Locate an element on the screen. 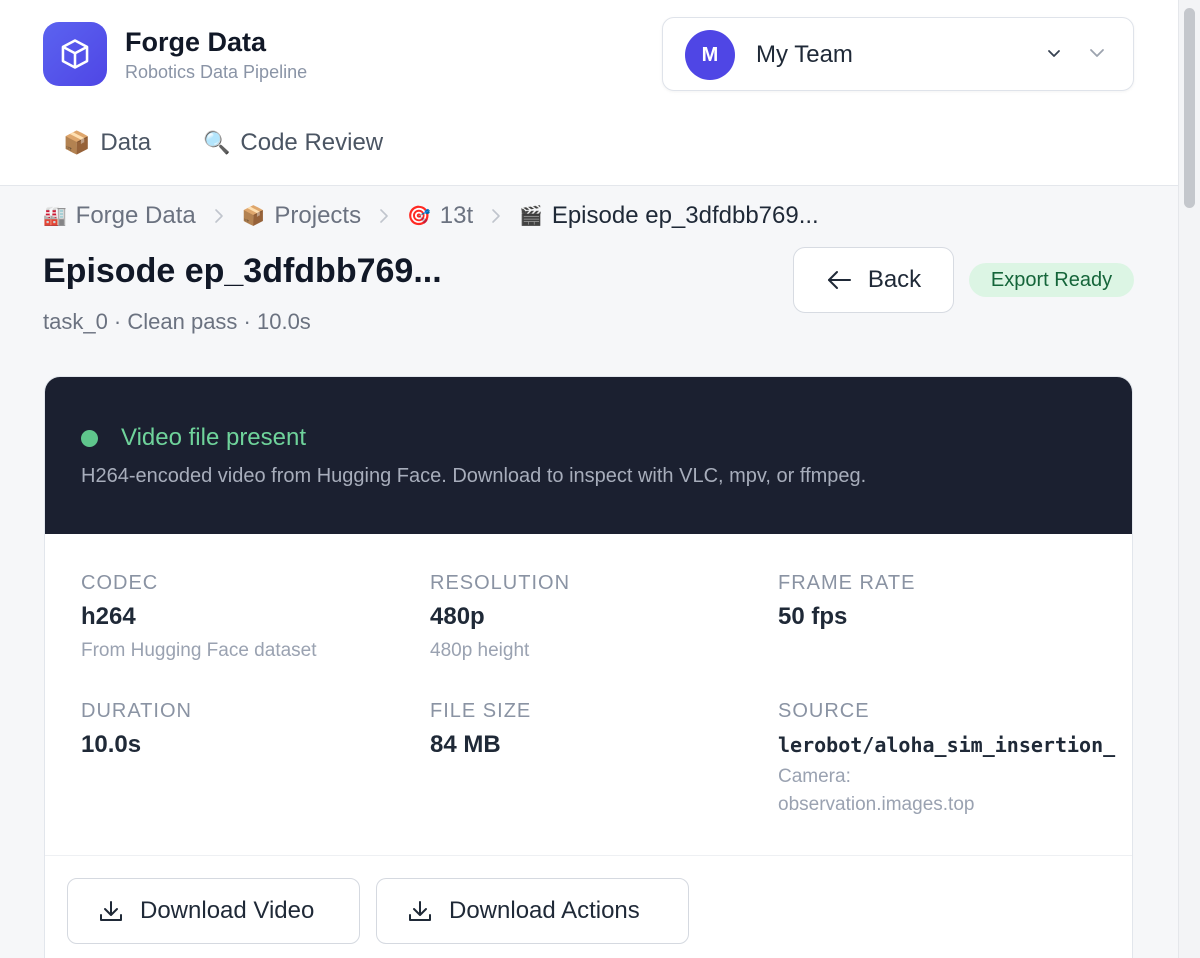 The image size is (1200, 958). breadcrumb-label: 13t is located at coordinates (456, 215).